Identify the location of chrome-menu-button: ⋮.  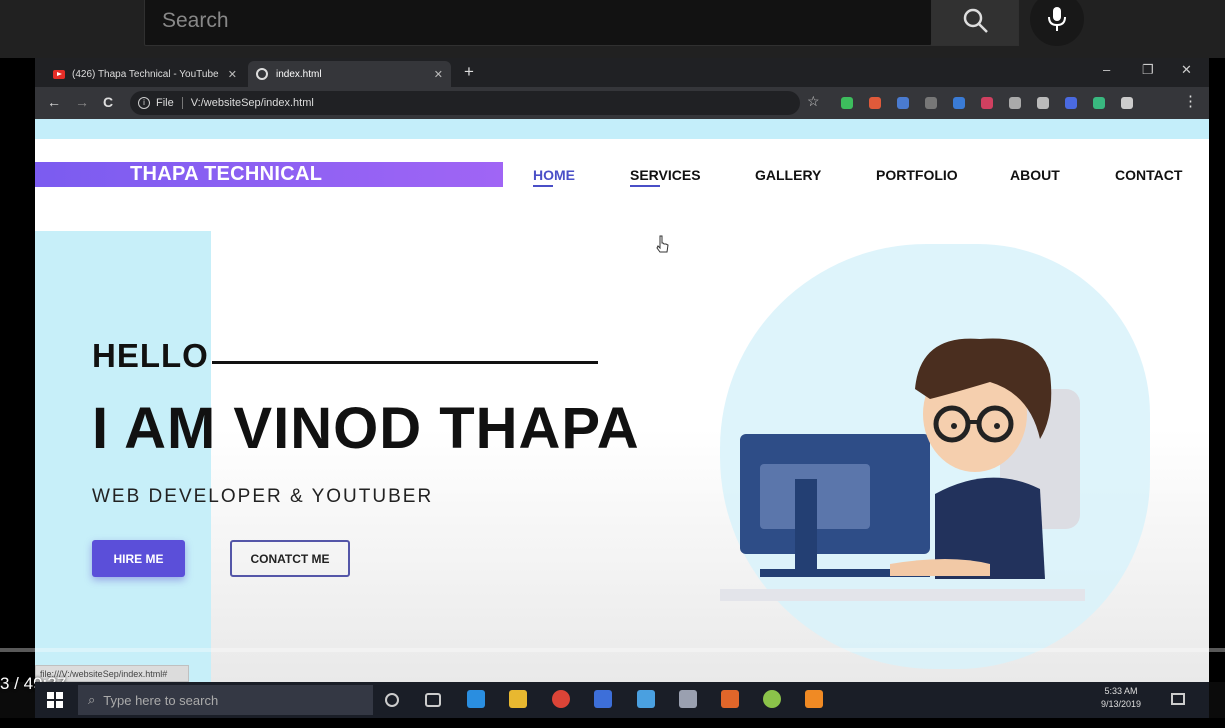
(1190, 101).